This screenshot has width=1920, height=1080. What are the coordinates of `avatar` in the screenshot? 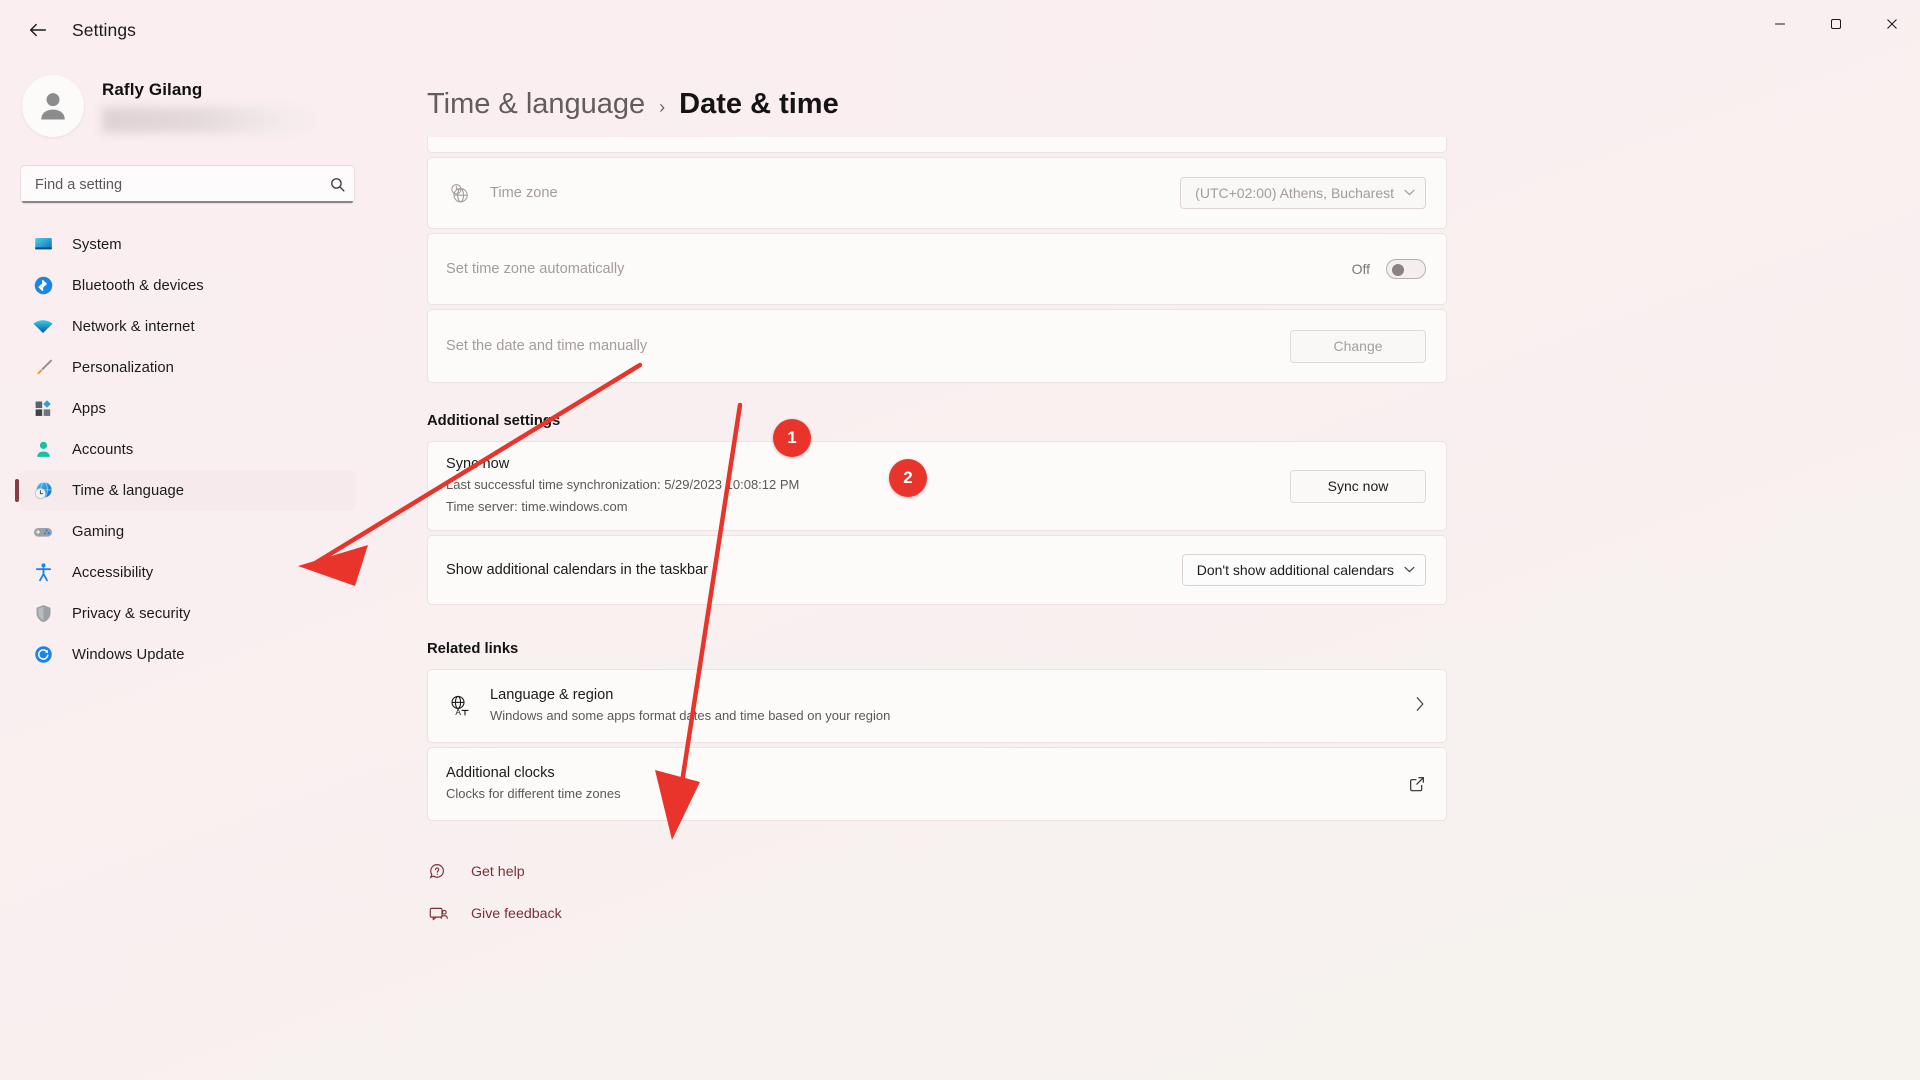 It's located at (53, 106).